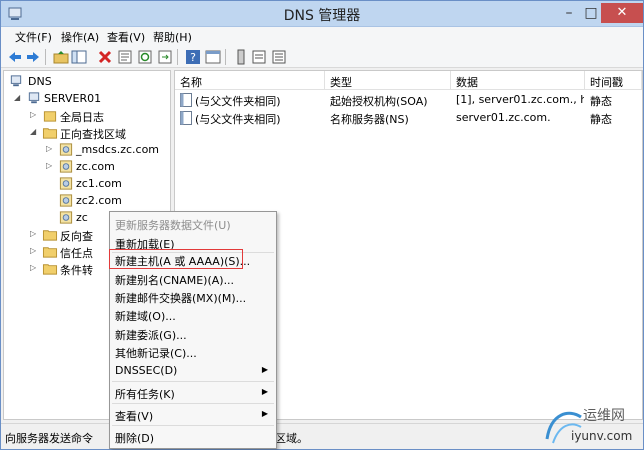 The width and height of the screenshot is (644, 450). What do you see at coordinates (193, 370) in the screenshot?
I see `menu-dnssec: DNSSEC(D) ▶` at bounding box center [193, 370].